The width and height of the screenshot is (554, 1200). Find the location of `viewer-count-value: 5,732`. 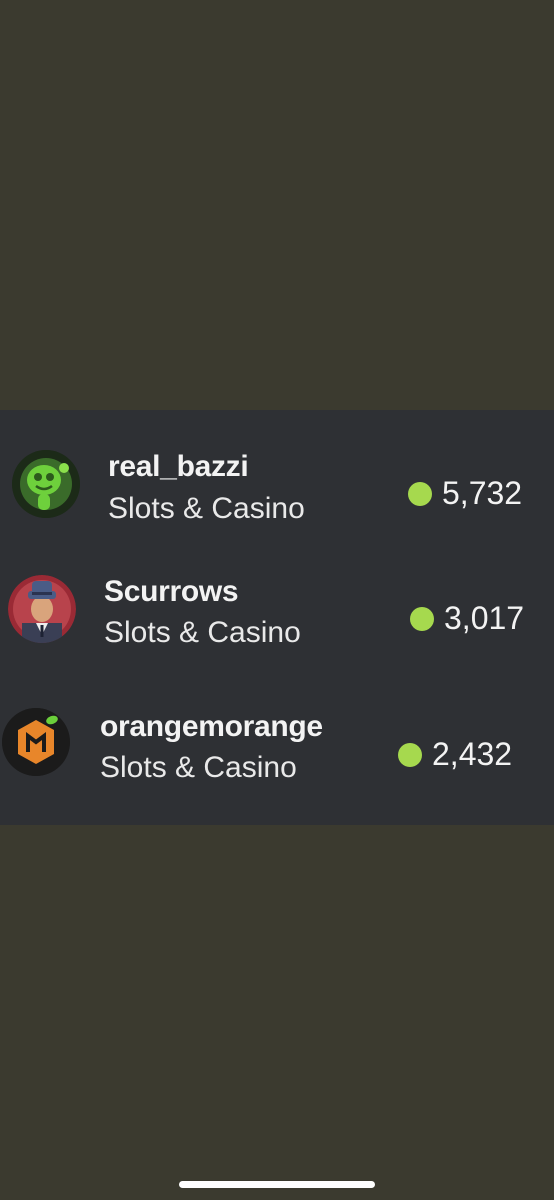

viewer-count-value: 5,732 is located at coordinates (482, 493).